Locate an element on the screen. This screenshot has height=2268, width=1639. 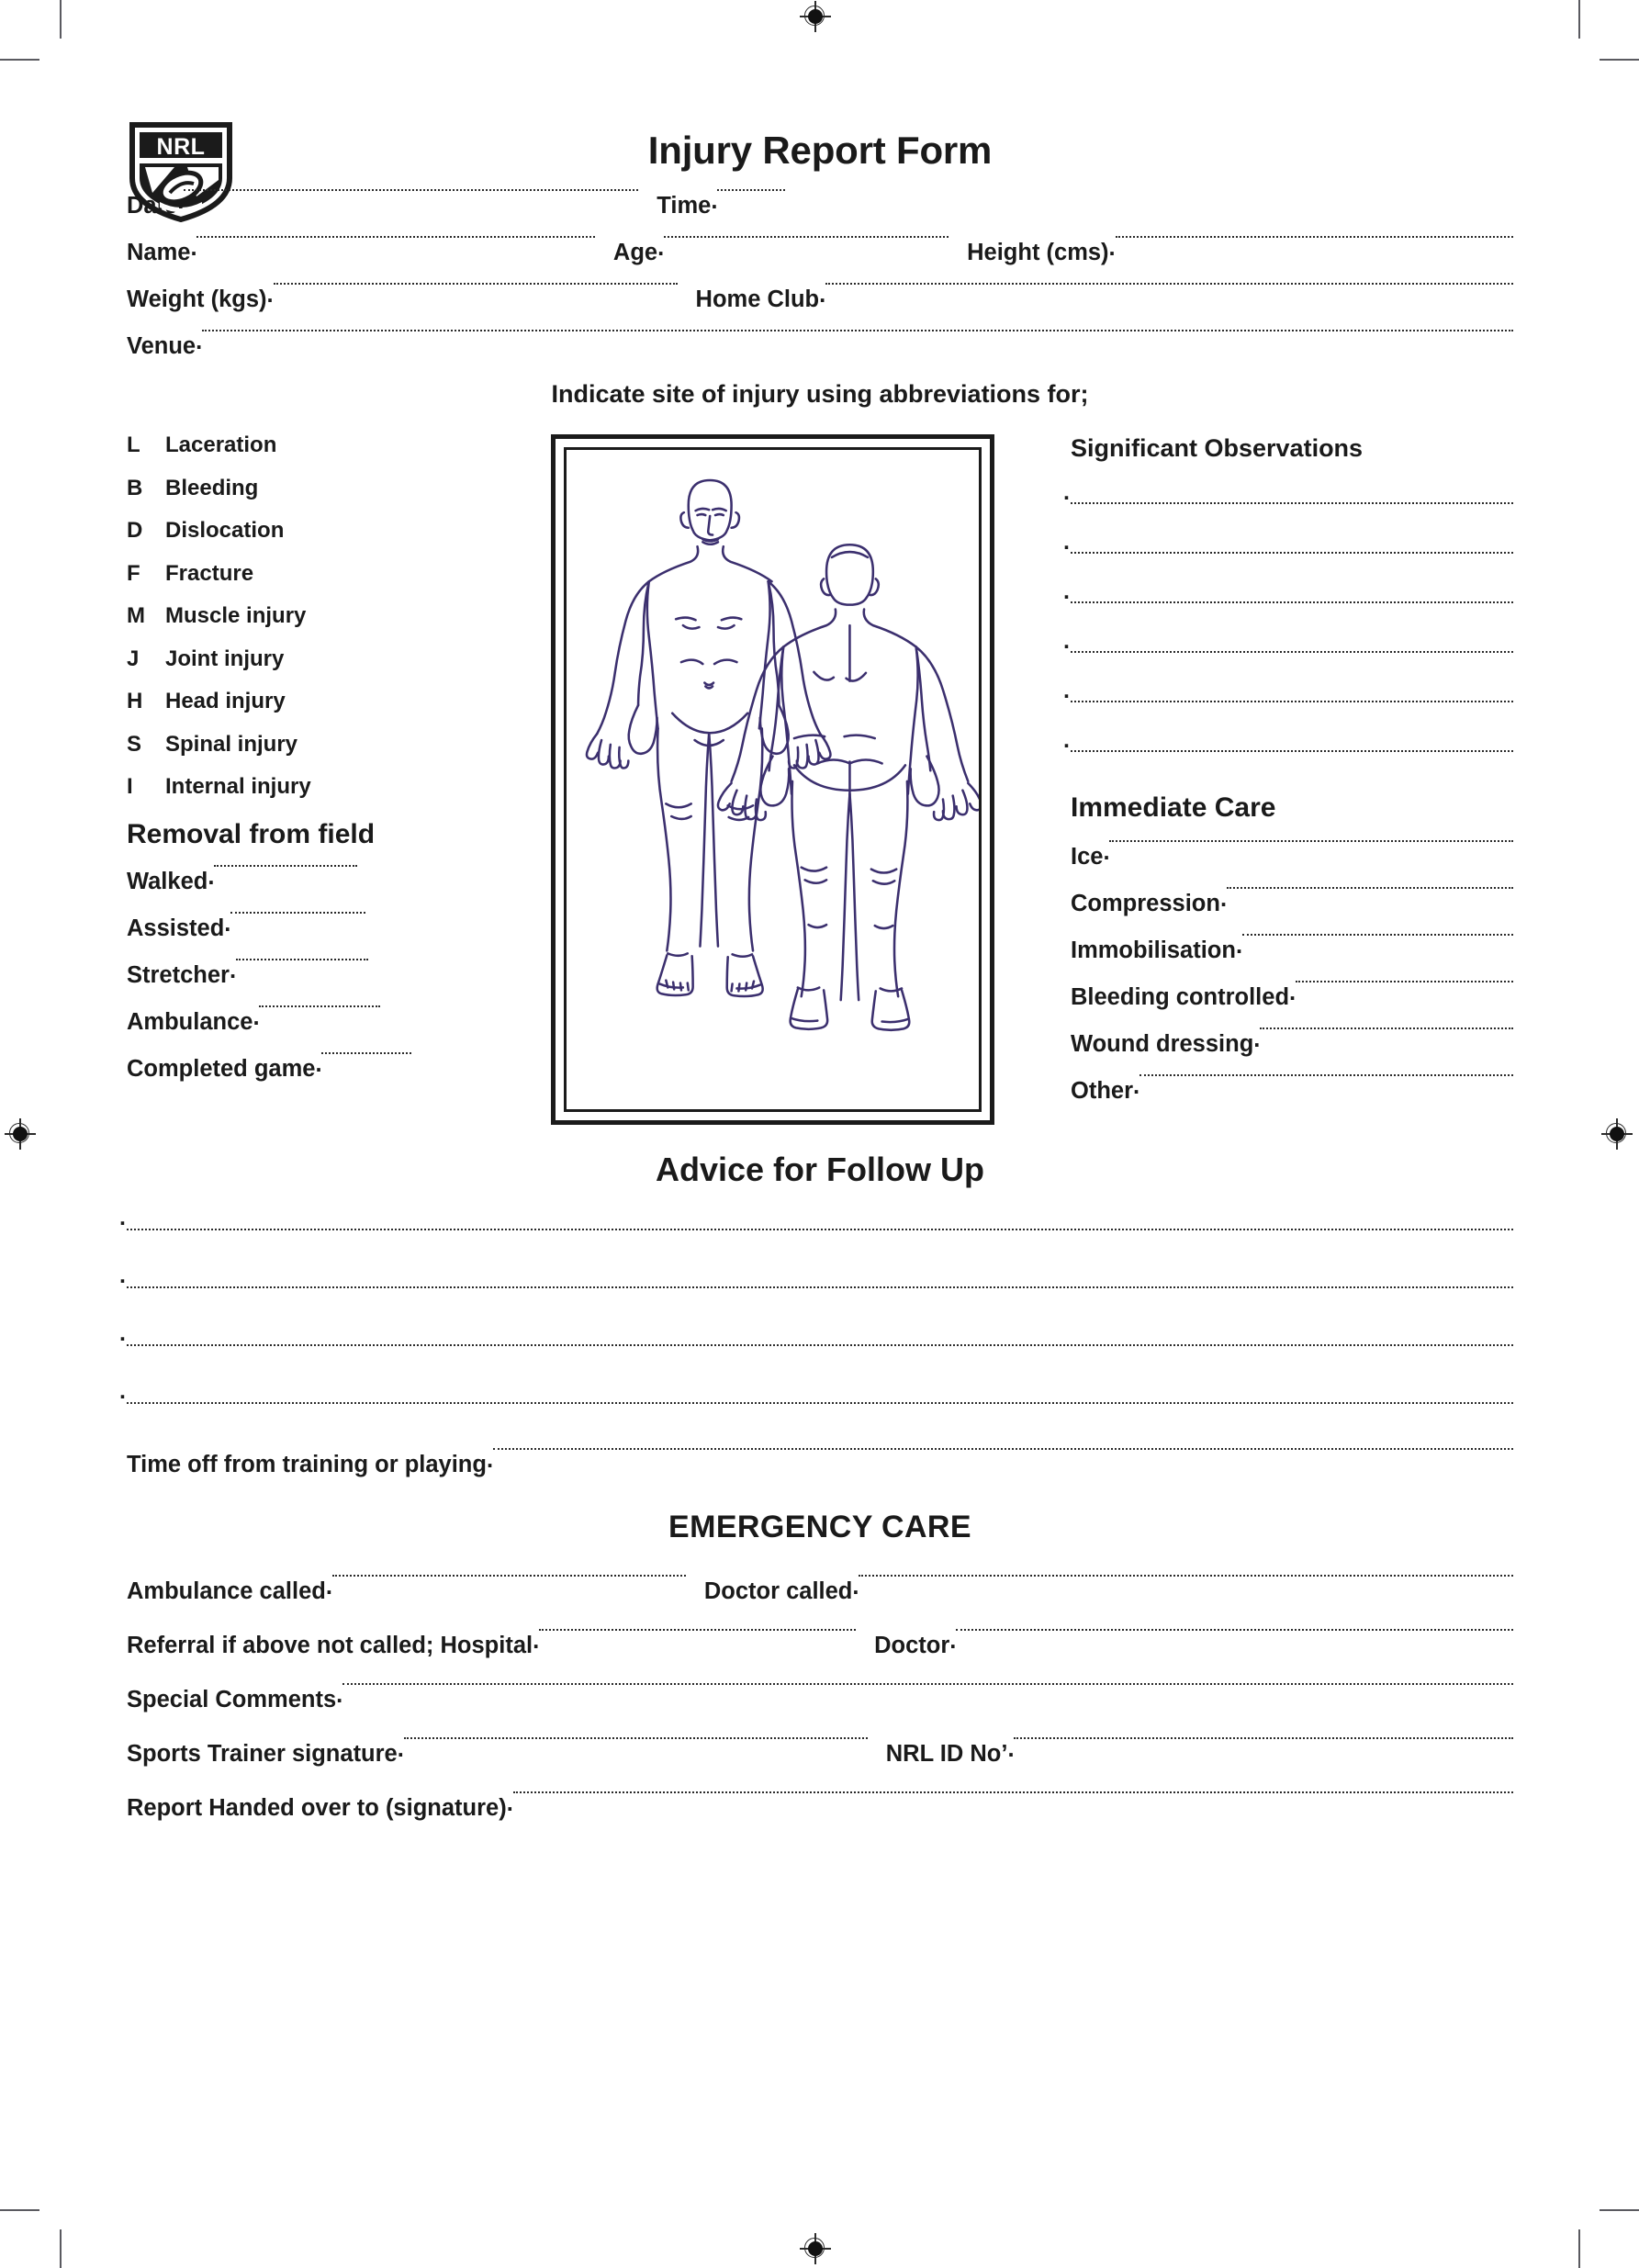
label-other: Other is located at coordinates (1102, 1091).